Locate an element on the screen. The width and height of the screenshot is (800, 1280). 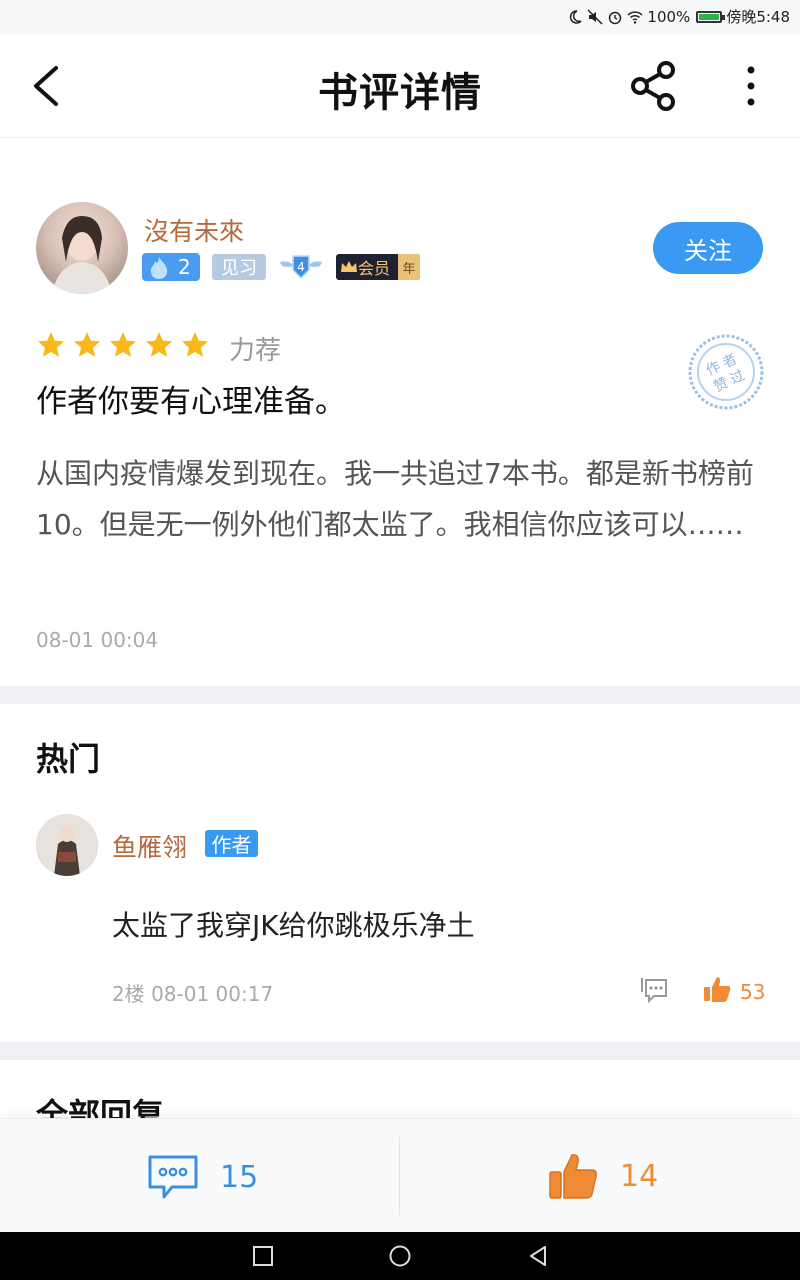
fire-icon is located at coordinates (159, 268).